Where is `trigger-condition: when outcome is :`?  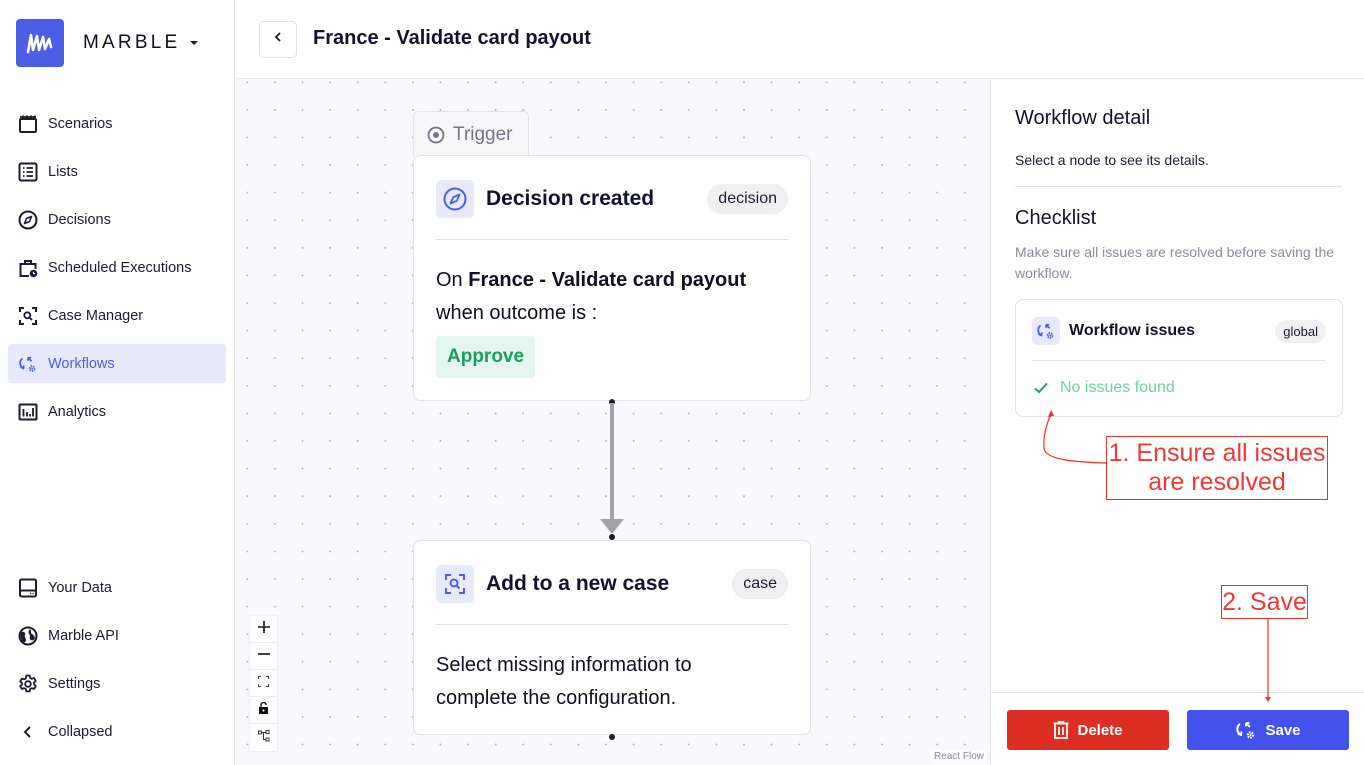
trigger-condition: when outcome is : is located at coordinates (517, 313).